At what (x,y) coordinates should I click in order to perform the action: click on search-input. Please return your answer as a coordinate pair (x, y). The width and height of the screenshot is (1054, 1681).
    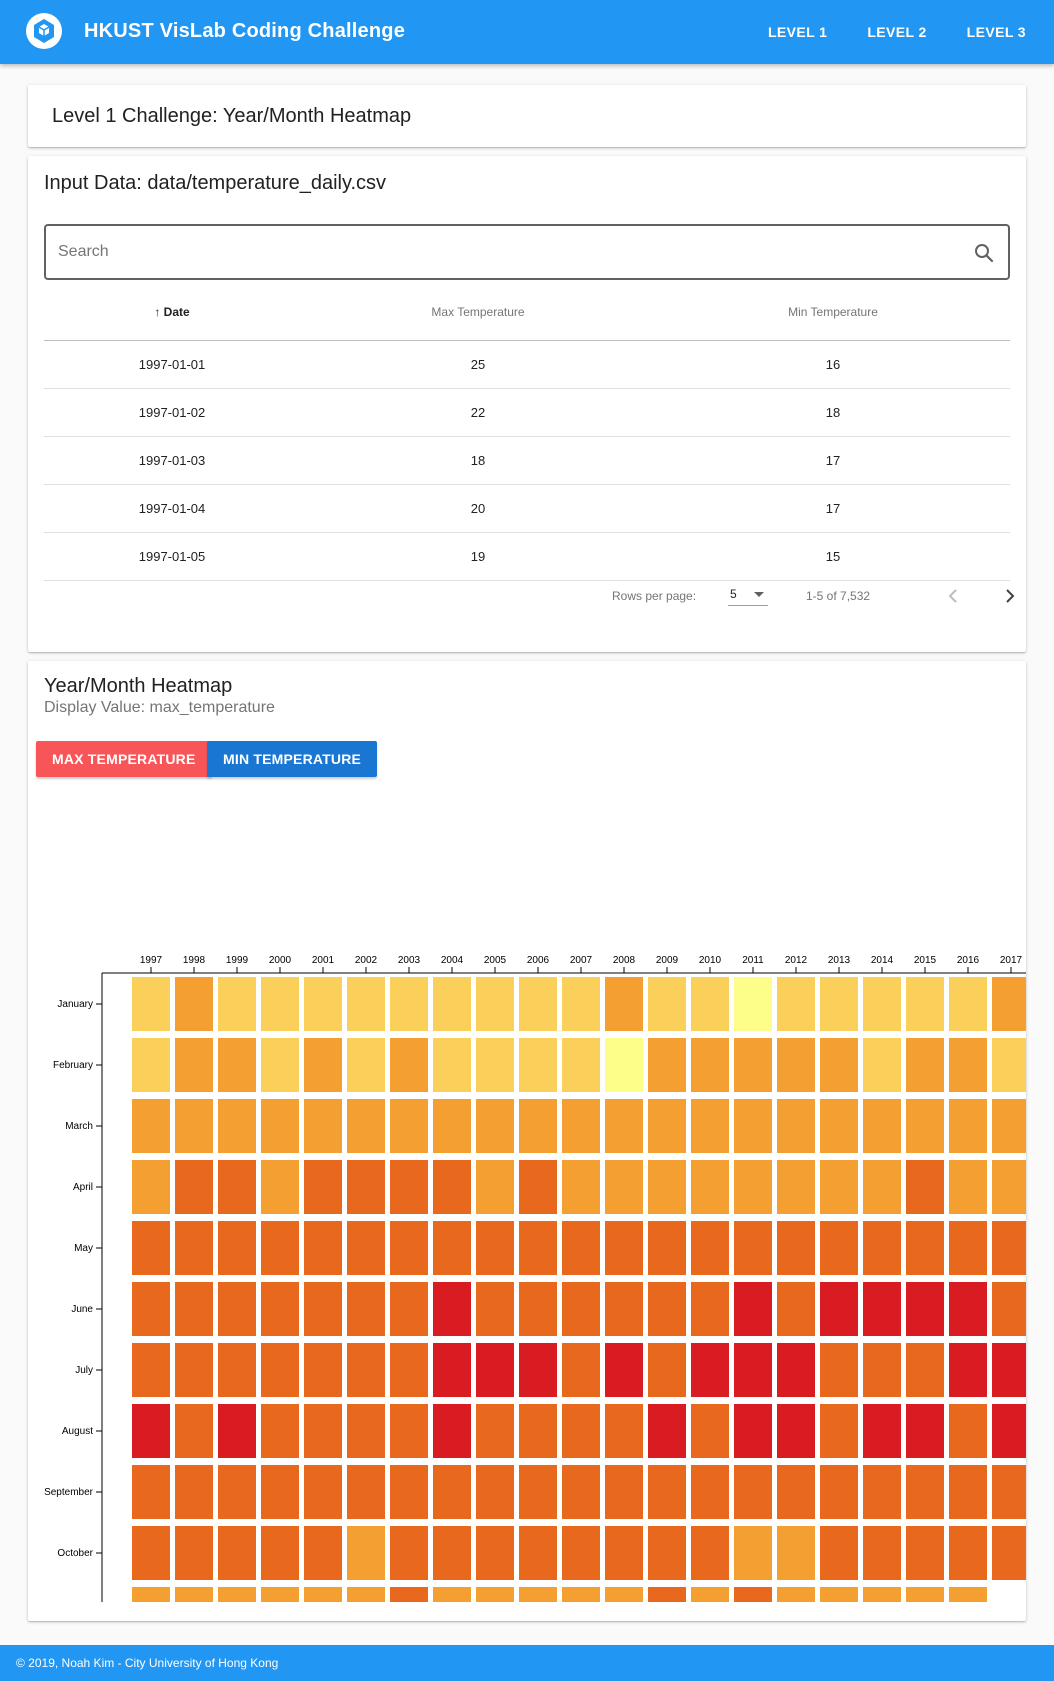
    Looking at the image, I should click on (498, 252).